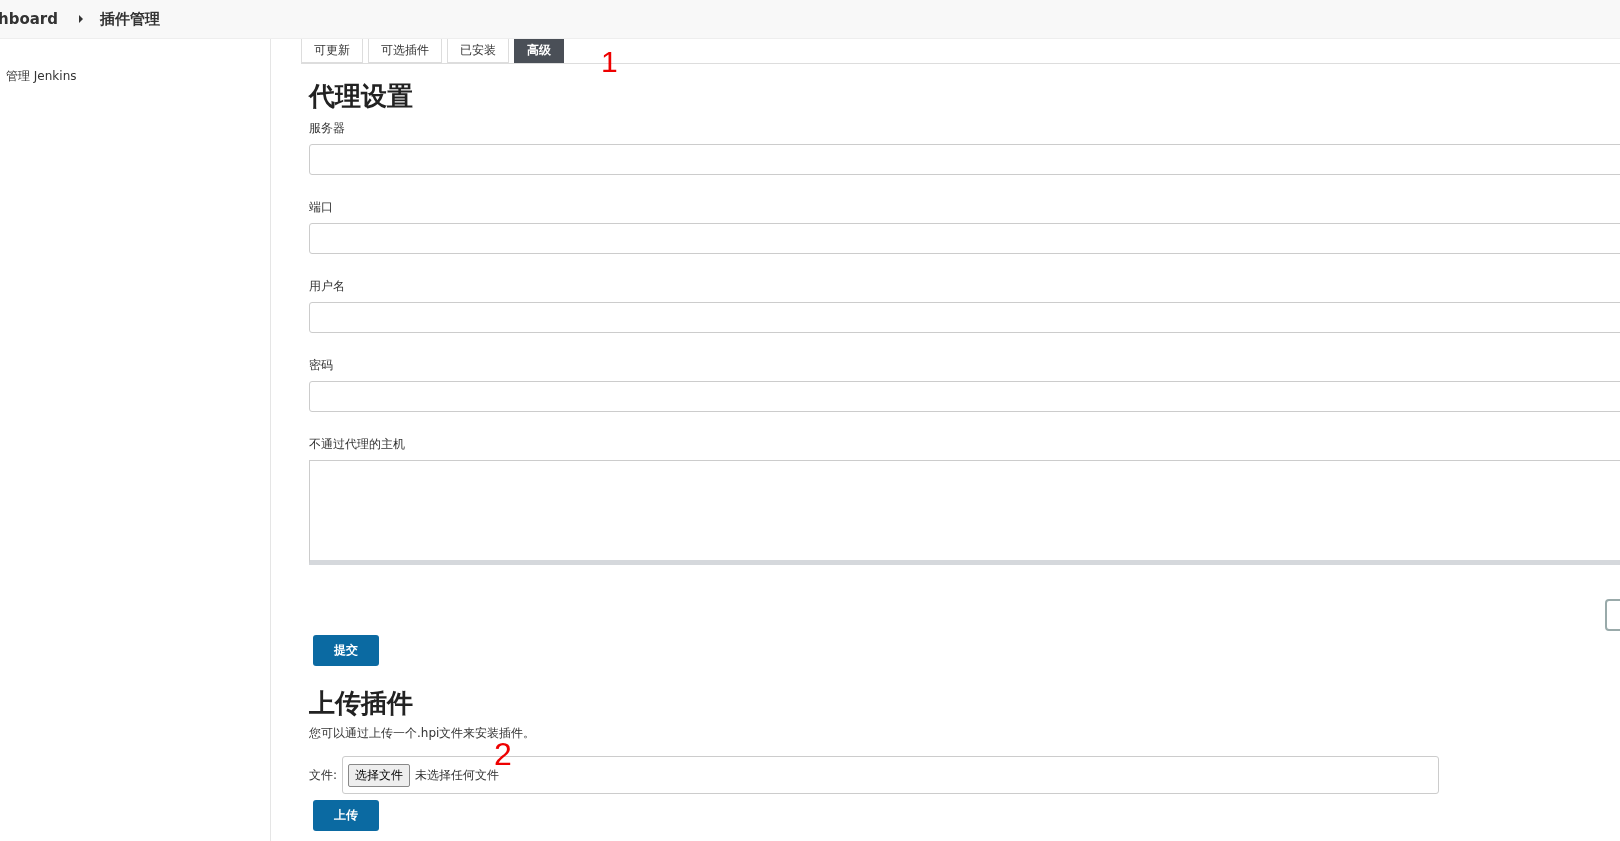 Image resolution: width=1620 pixels, height=841 pixels. Describe the element at coordinates (357, 445) in the screenshot. I see `field-label: 不通过代理的主机` at that location.